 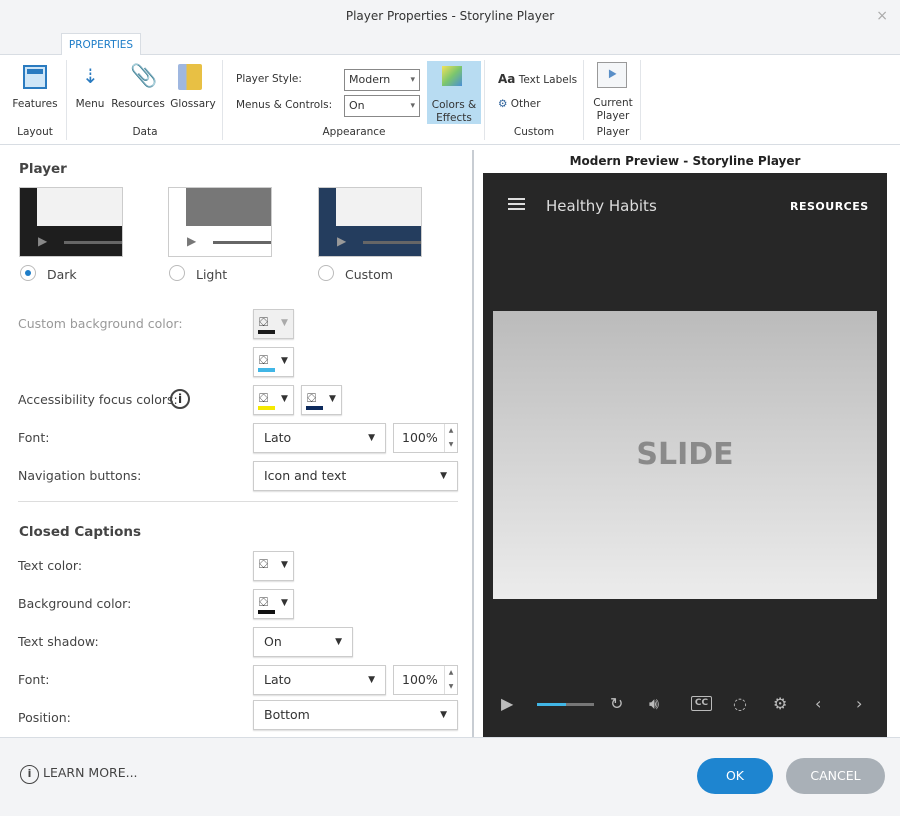 I want to click on other-button: ⚙ Other, so click(x=519, y=104).